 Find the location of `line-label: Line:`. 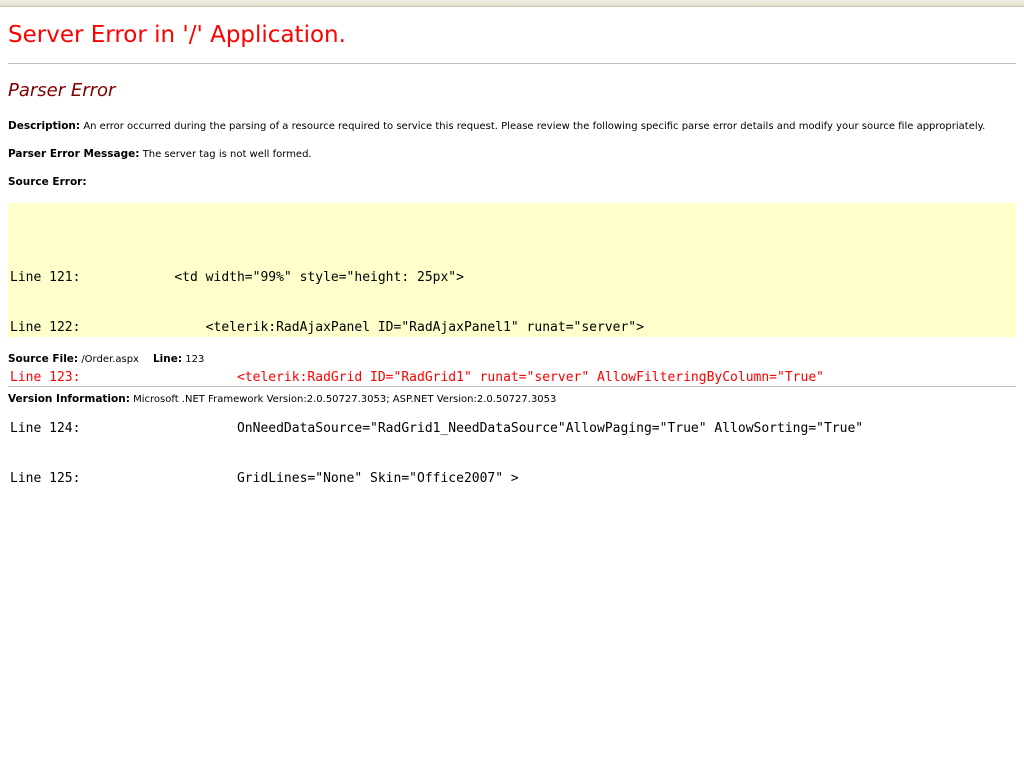

line-label: Line: is located at coordinates (167, 359).